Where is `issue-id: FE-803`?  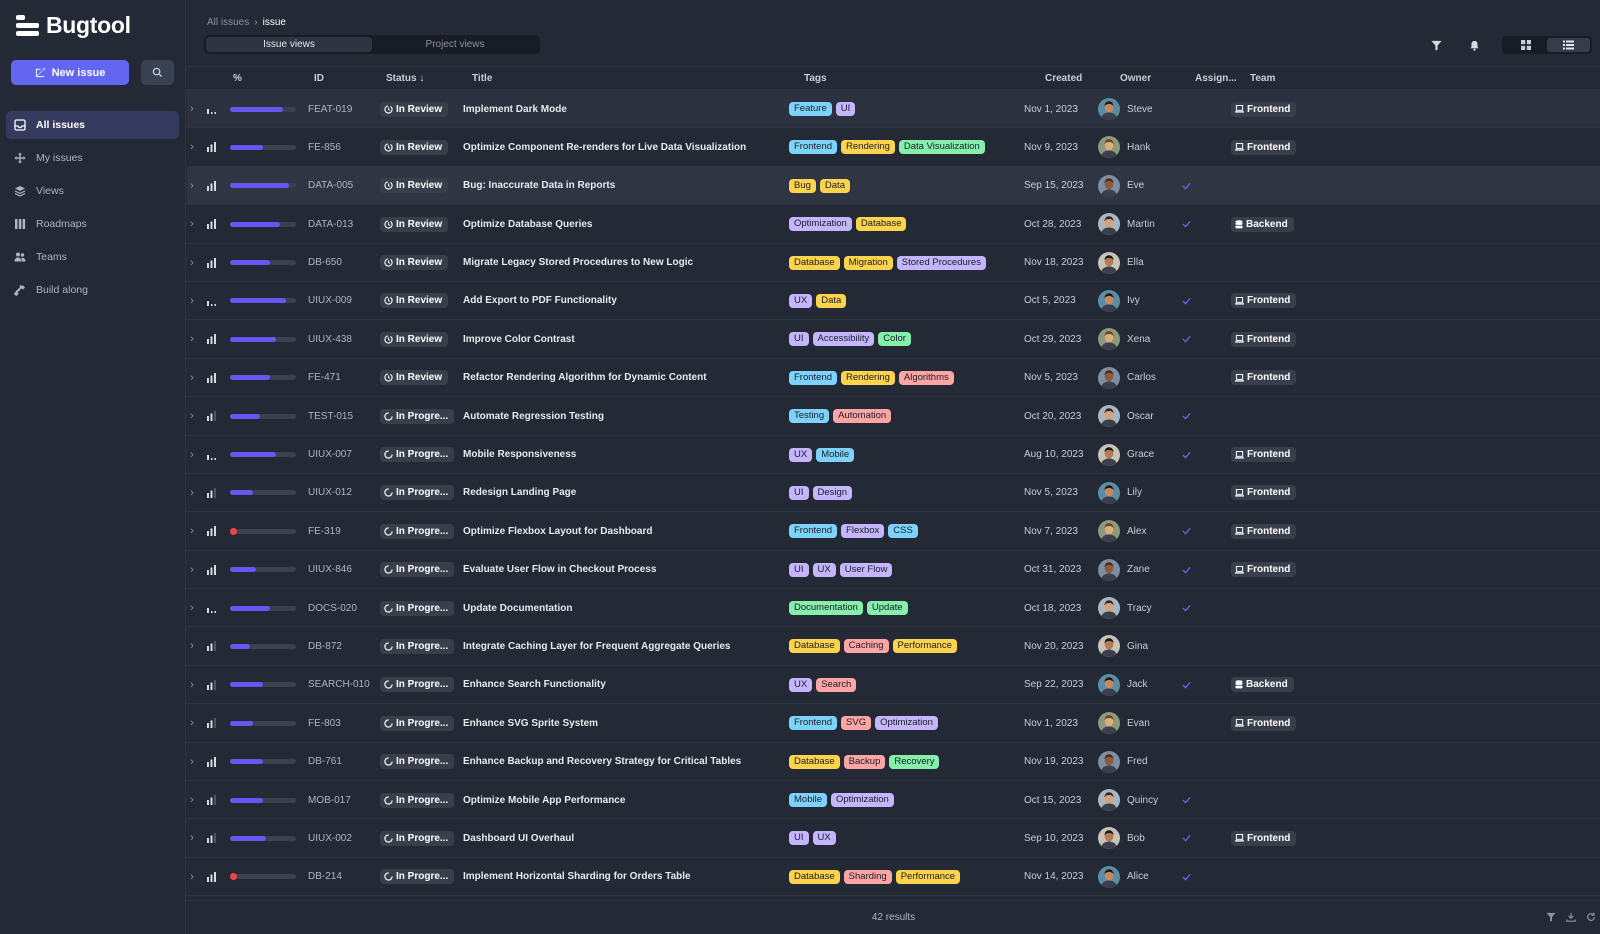
issue-id: FE-803 is located at coordinates (324, 723).